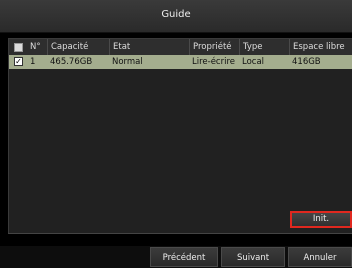  I want to click on cell-type: Local, so click(253, 62).